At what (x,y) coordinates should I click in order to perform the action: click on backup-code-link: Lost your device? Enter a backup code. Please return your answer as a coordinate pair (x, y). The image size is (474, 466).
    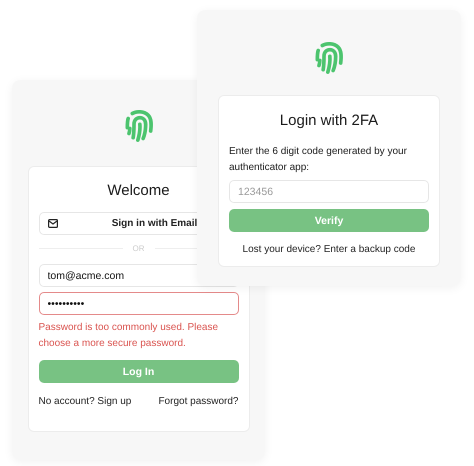
    Looking at the image, I should click on (329, 249).